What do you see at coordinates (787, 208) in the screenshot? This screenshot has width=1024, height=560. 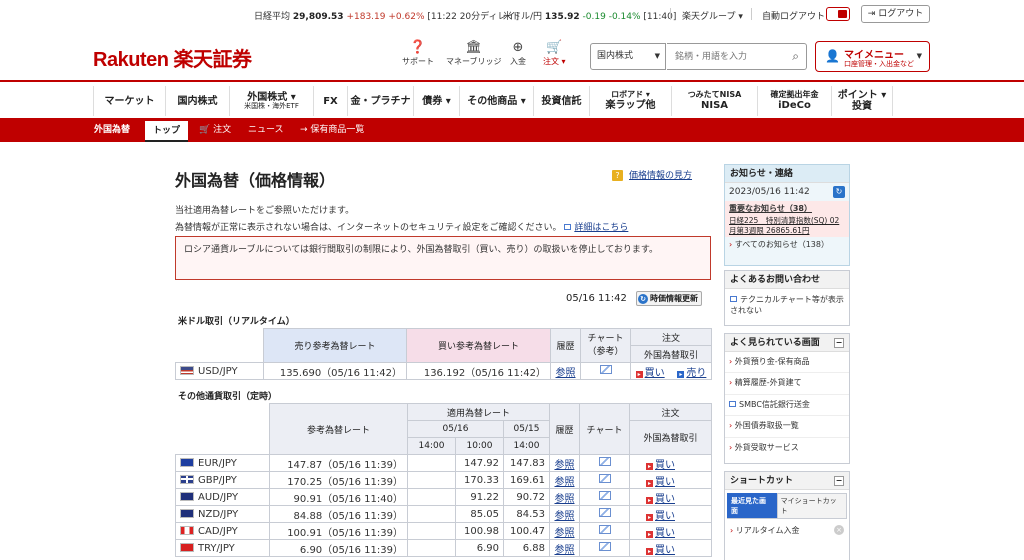 I see `important-notice-link: 重要なお知らせ（38）` at bounding box center [787, 208].